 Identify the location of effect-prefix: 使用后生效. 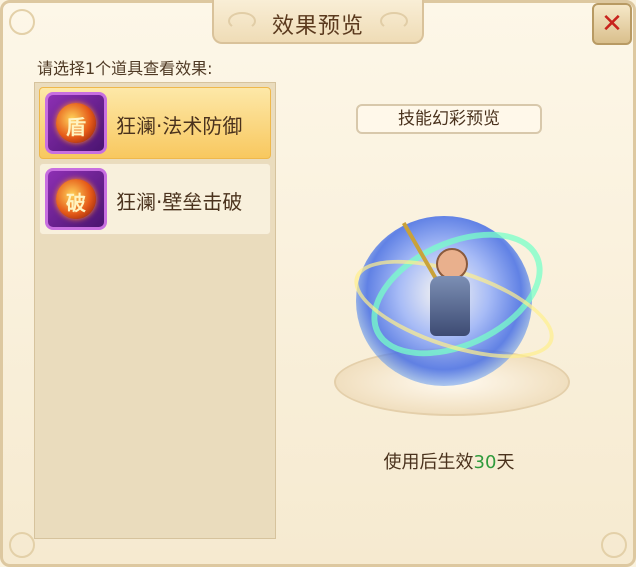
(428, 462).